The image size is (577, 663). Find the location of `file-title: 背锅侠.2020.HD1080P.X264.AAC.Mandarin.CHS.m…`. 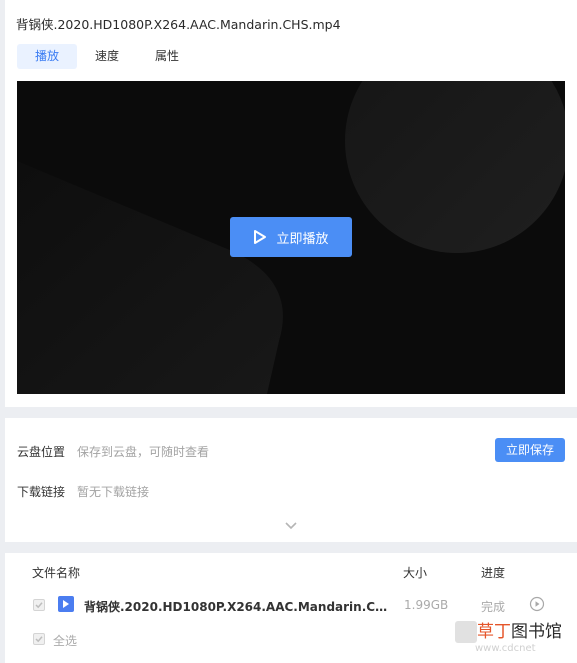

file-title: 背锅侠.2020.HD1080P.X264.AAC.Mandarin.CHS.m… is located at coordinates (178, 24).